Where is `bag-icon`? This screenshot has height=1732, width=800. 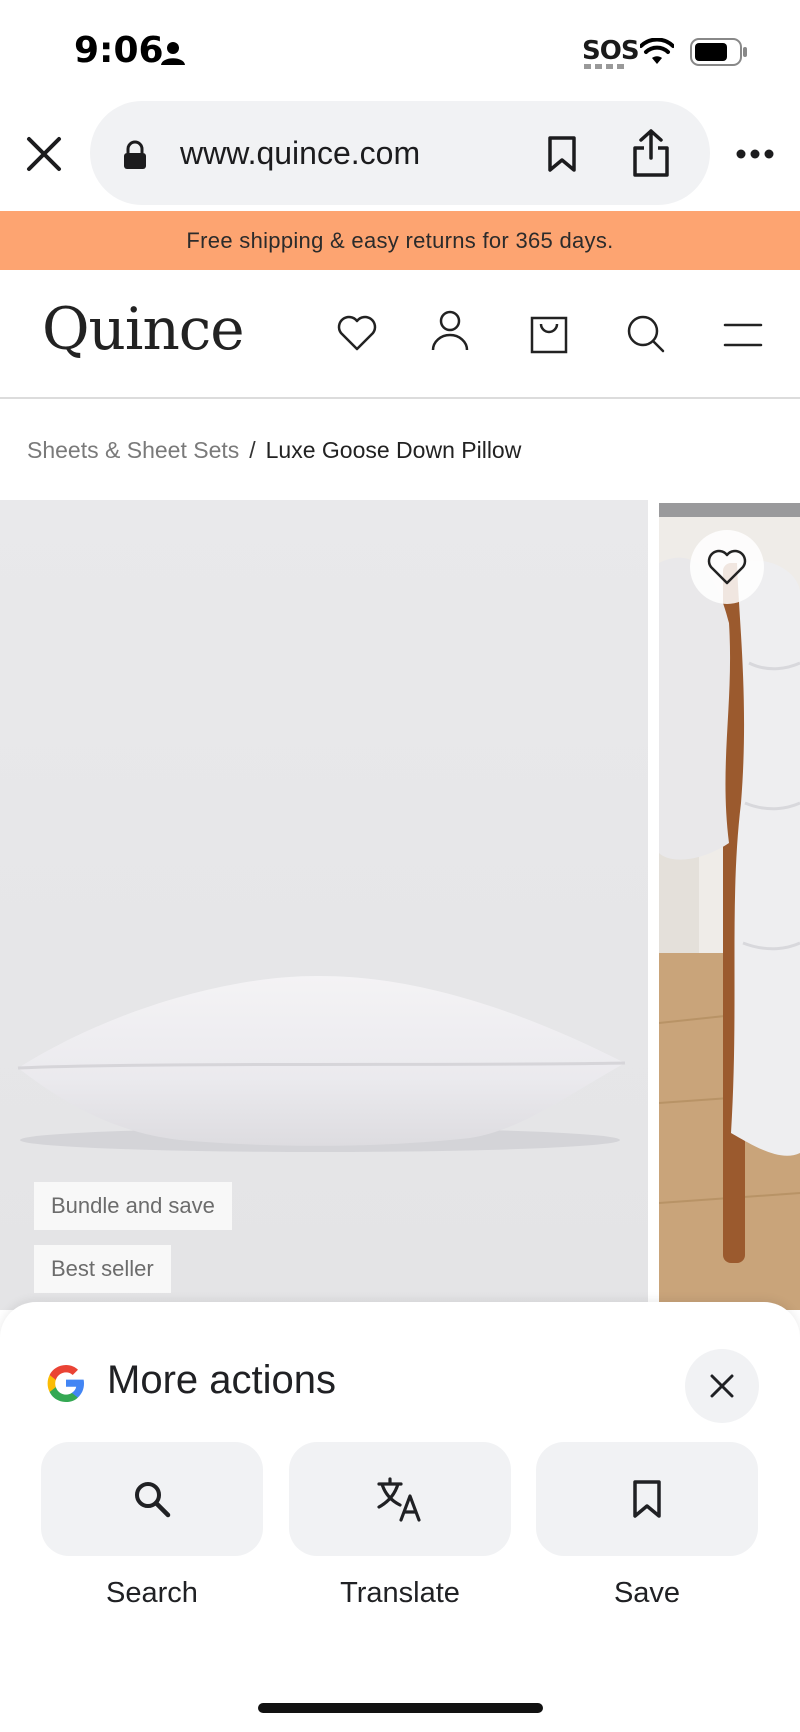
bag-icon is located at coordinates (549, 334).